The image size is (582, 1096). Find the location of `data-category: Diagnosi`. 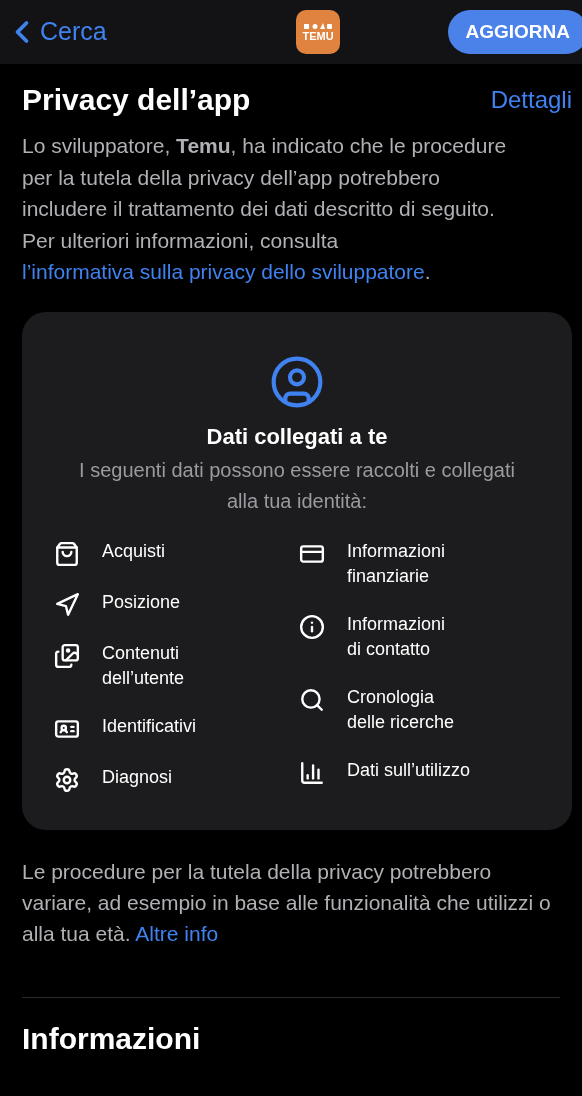

data-category: Diagnosi is located at coordinates (138, 777).